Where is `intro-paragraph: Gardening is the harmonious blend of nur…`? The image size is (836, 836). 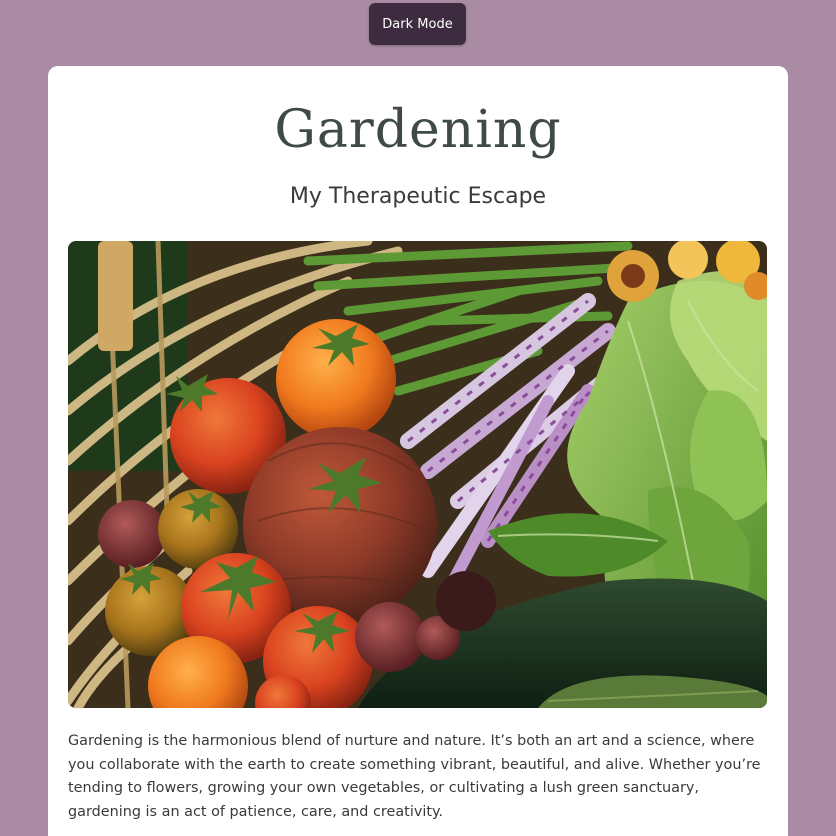 intro-paragraph: Gardening is the harmonious blend of nur… is located at coordinates (414, 776).